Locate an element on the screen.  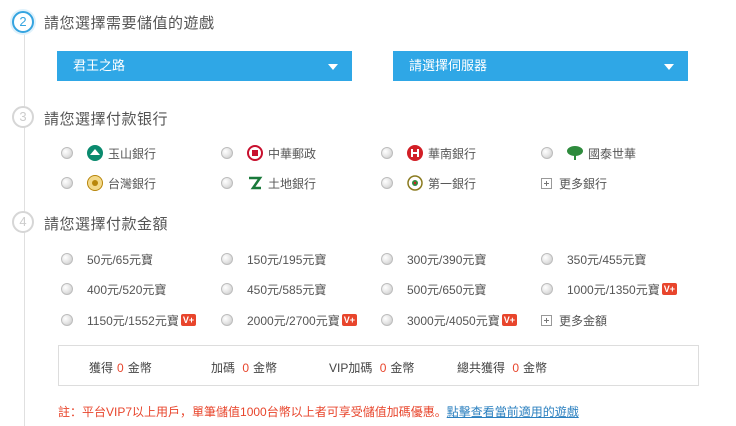
land-bank-logo-icon is located at coordinates (256, 183).